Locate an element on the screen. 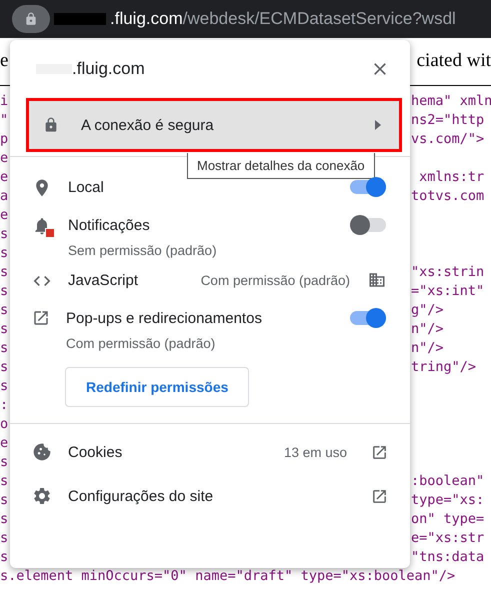  code-fragment: "tns:data is located at coordinates (448, 557).